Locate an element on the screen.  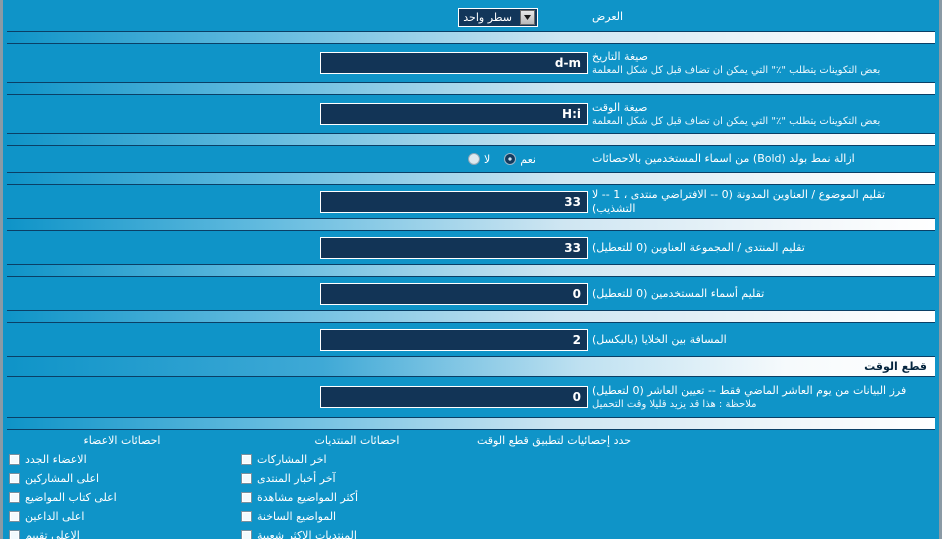
list-item: اعلى المشاركين is located at coordinates (122, 478).